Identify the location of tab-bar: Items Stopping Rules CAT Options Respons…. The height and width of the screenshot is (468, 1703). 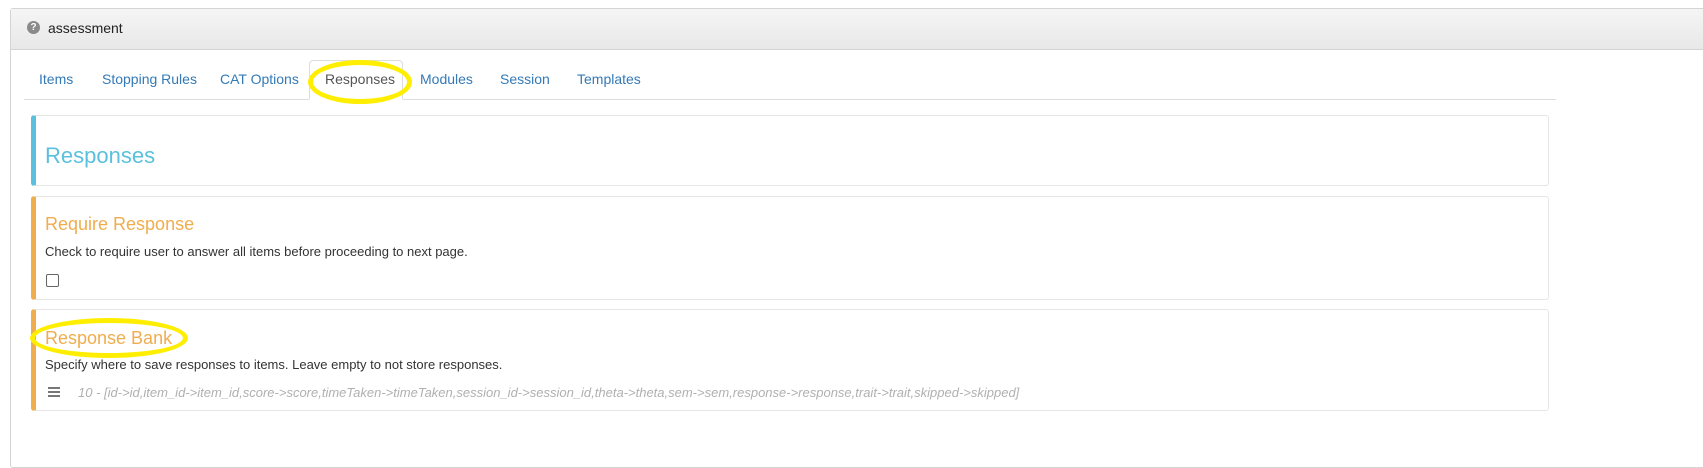
(790, 80).